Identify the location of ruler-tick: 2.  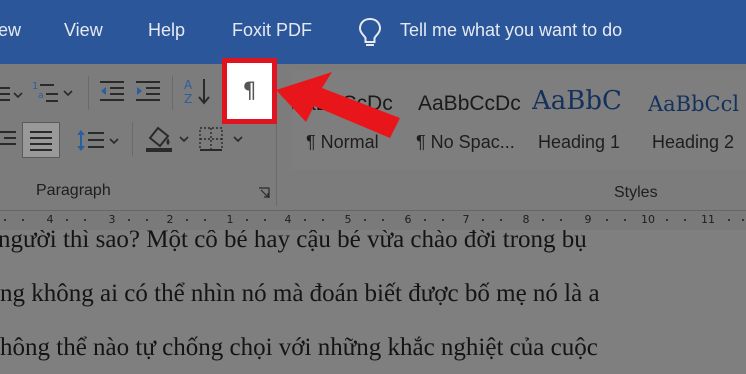
(170, 219).